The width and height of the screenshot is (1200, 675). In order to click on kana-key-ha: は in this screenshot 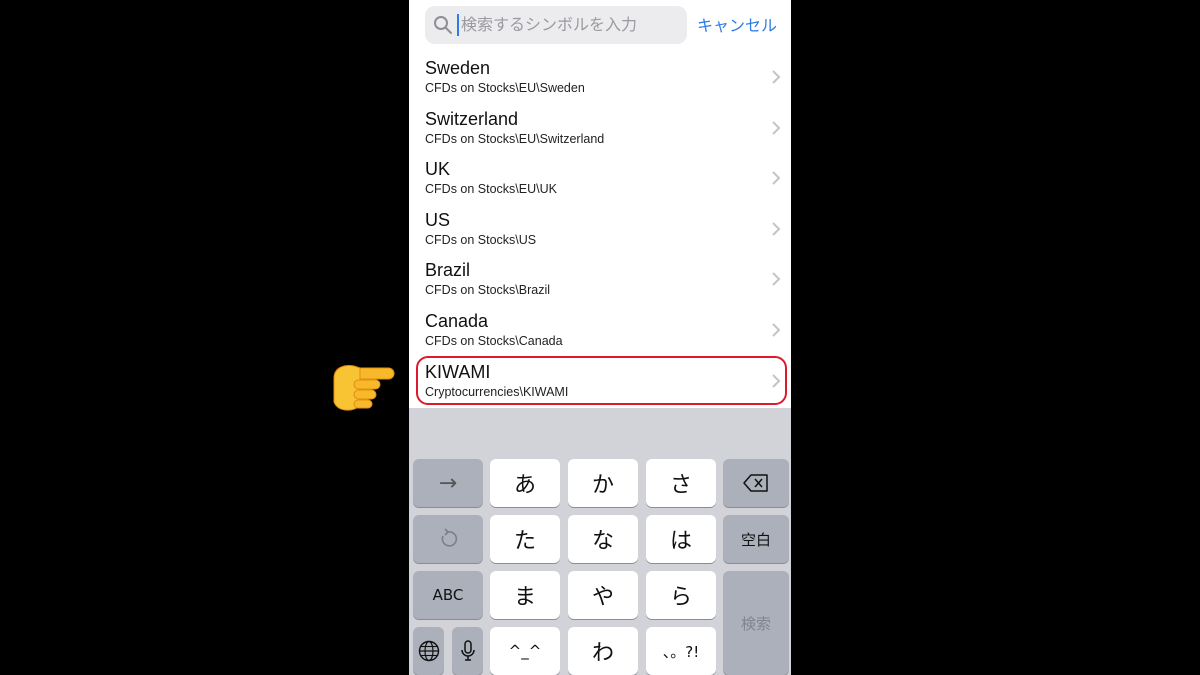, I will do `click(681, 539)`.